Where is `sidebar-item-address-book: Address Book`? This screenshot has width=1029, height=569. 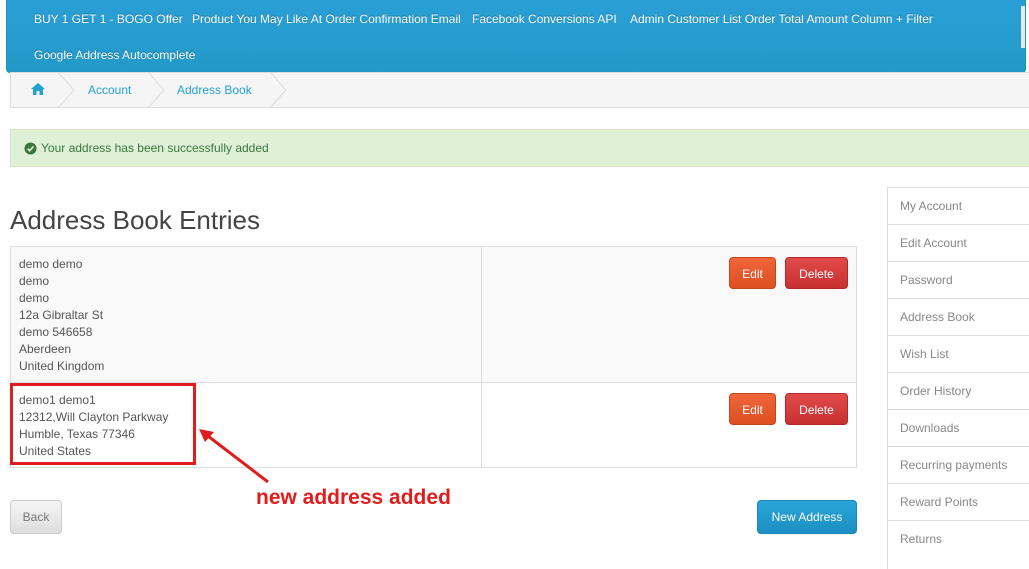 sidebar-item-address-book: Address Book is located at coordinates (958, 316).